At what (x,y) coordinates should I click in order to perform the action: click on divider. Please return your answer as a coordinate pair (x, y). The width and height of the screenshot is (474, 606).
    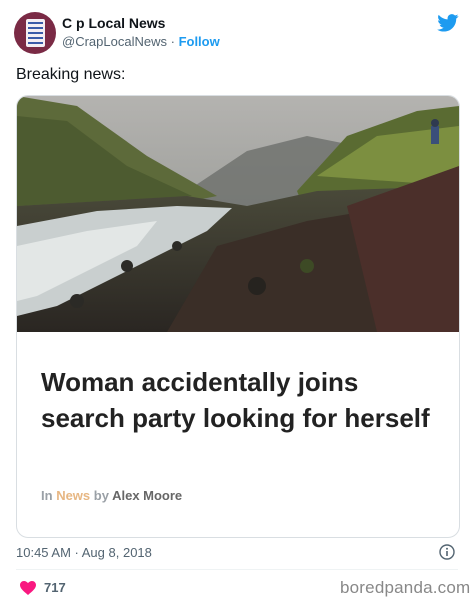
    Looking at the image, I should click on (237, 569).